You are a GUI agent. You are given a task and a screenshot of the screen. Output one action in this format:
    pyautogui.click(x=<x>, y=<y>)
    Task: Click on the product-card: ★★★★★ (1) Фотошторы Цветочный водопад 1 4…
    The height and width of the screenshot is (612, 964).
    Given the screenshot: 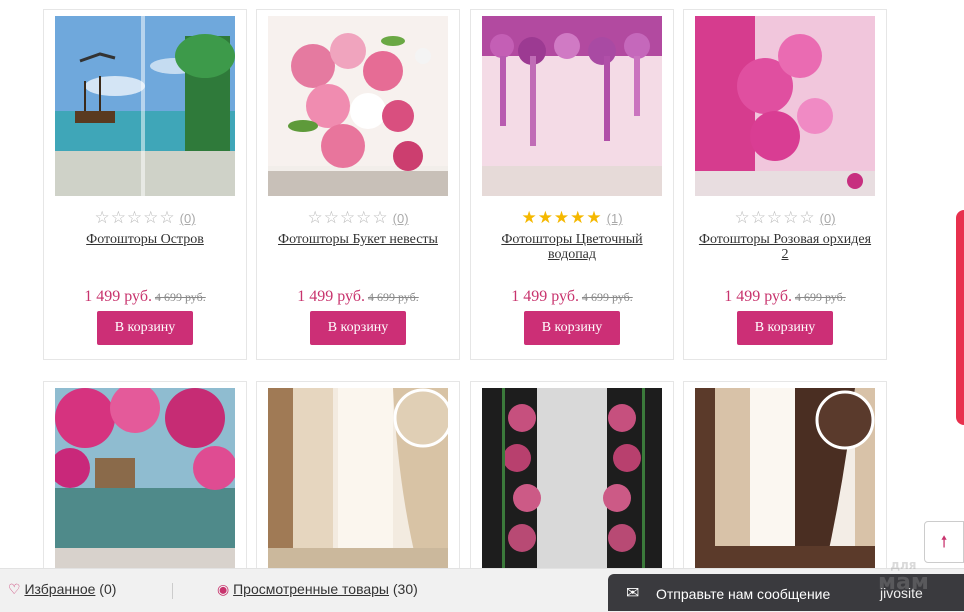 What is the action you would take?
    pyautogui.click(x=572, y=184)
    